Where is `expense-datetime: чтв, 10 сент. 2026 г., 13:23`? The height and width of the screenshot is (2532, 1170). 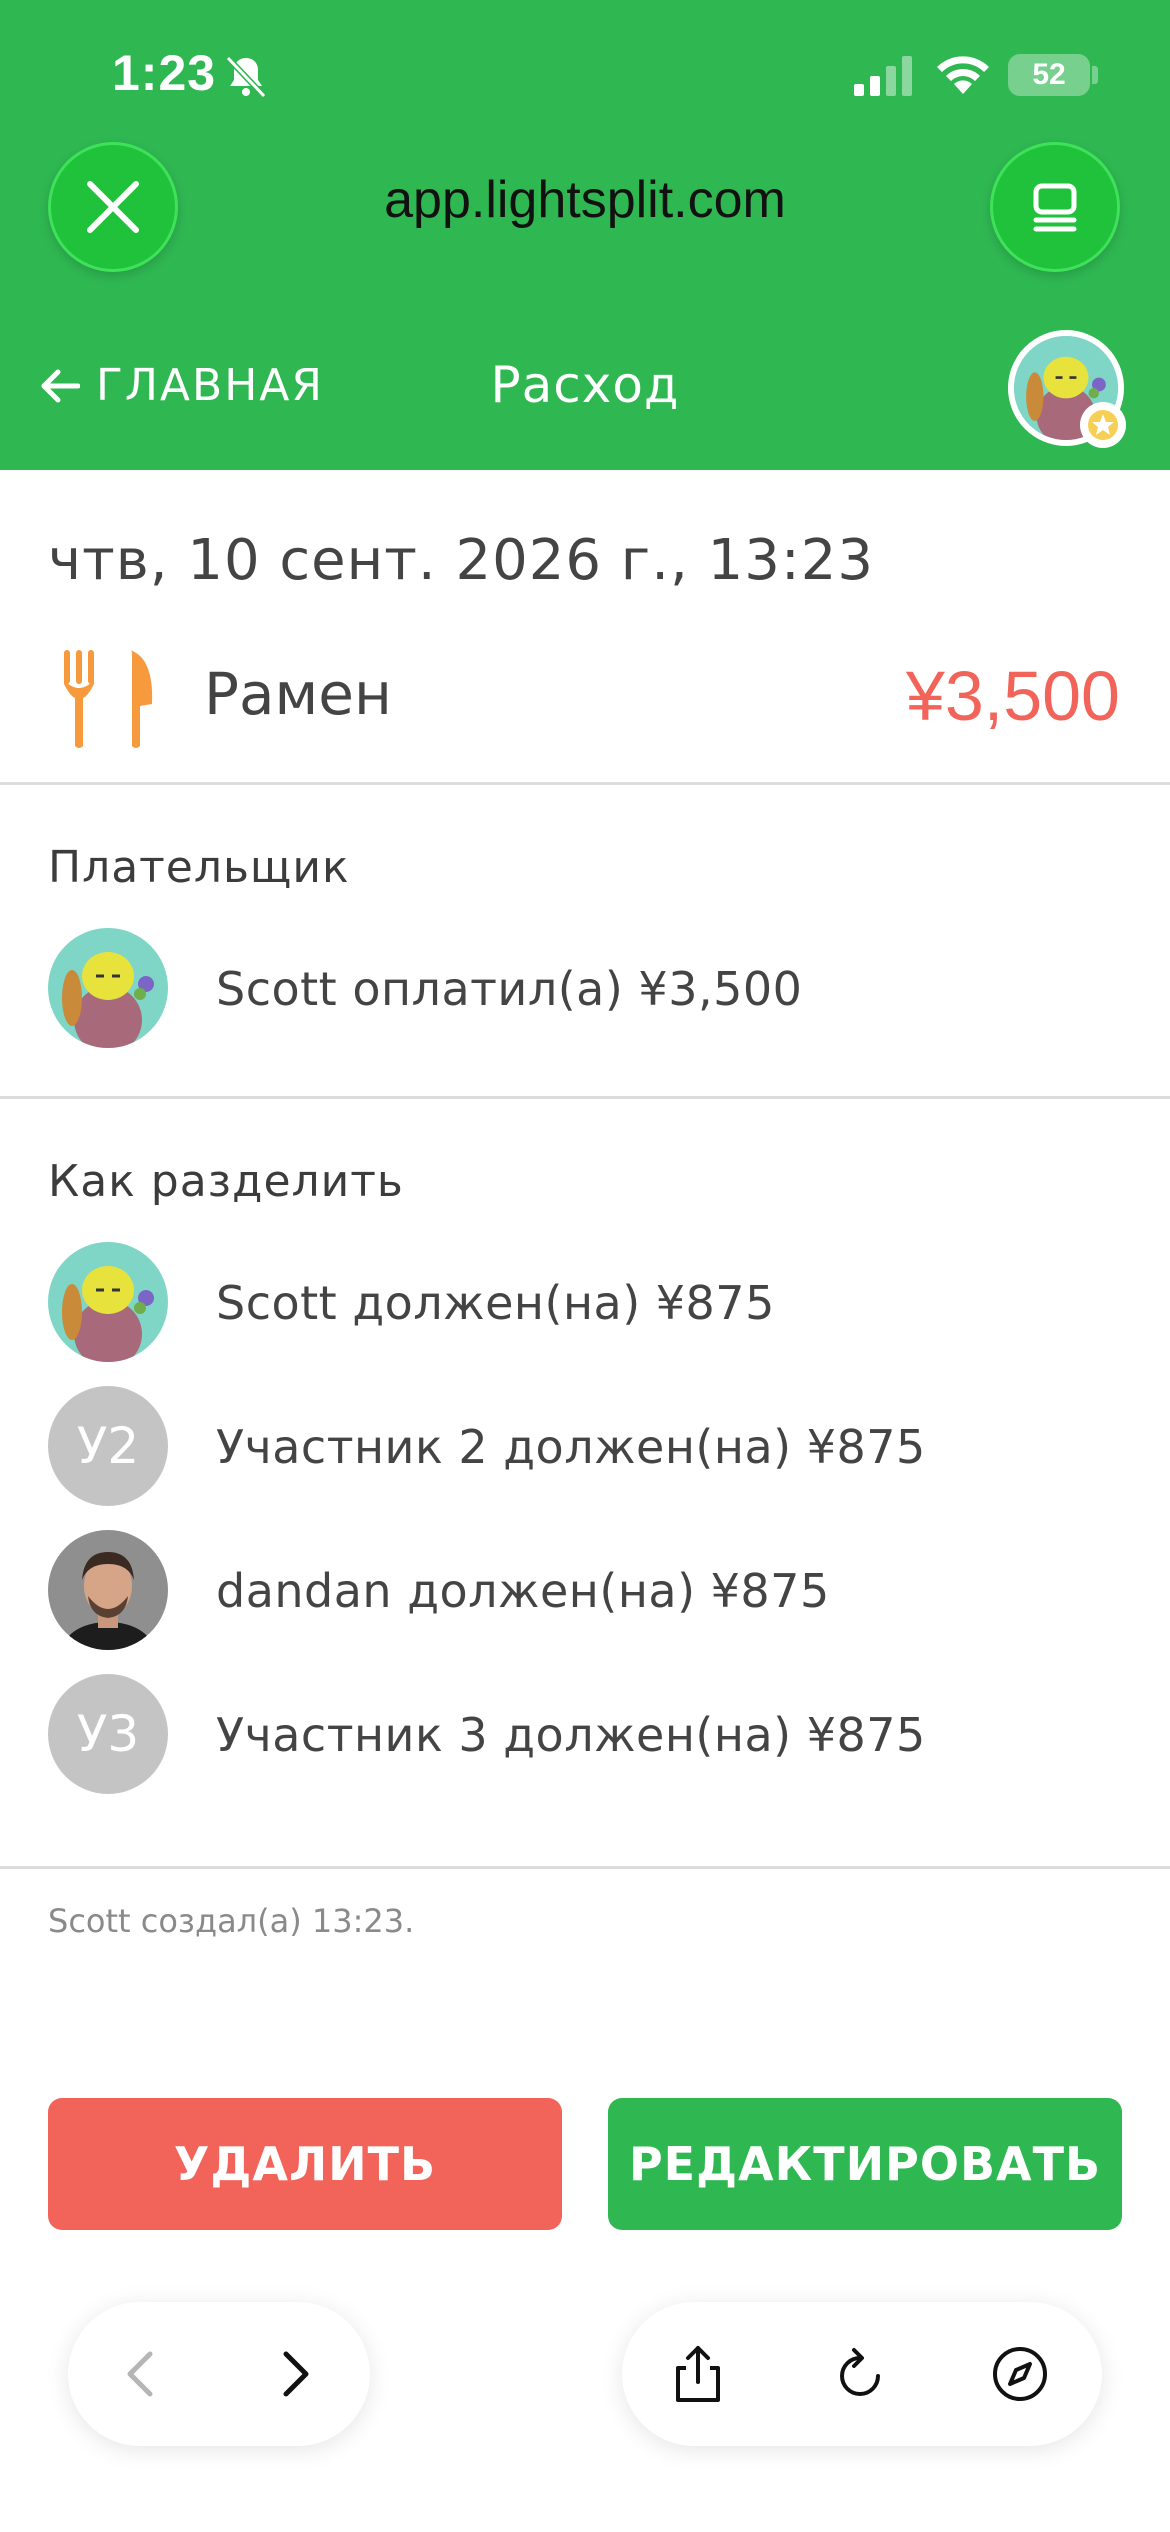
expense-datetime: чтв, 10 сент. 2026 г., 13:23 is located at coordinates (461, 560).